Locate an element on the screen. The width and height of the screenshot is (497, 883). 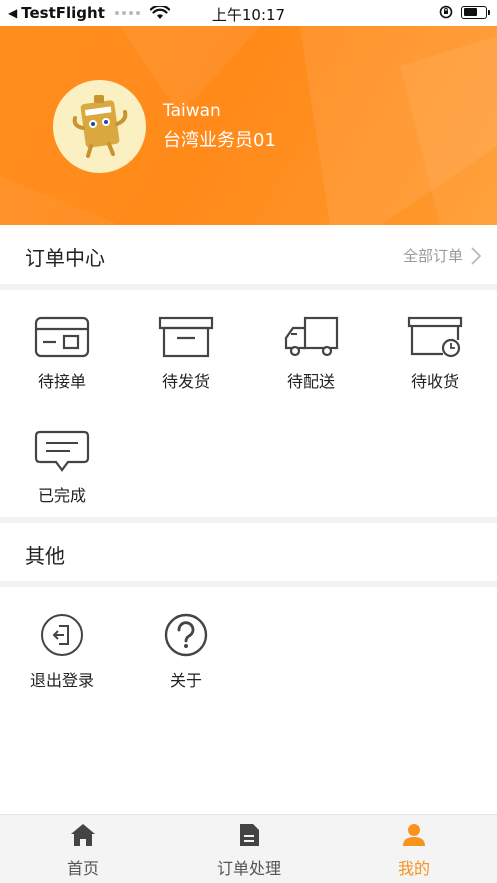
home-icon is located at coordinates (83, 835).